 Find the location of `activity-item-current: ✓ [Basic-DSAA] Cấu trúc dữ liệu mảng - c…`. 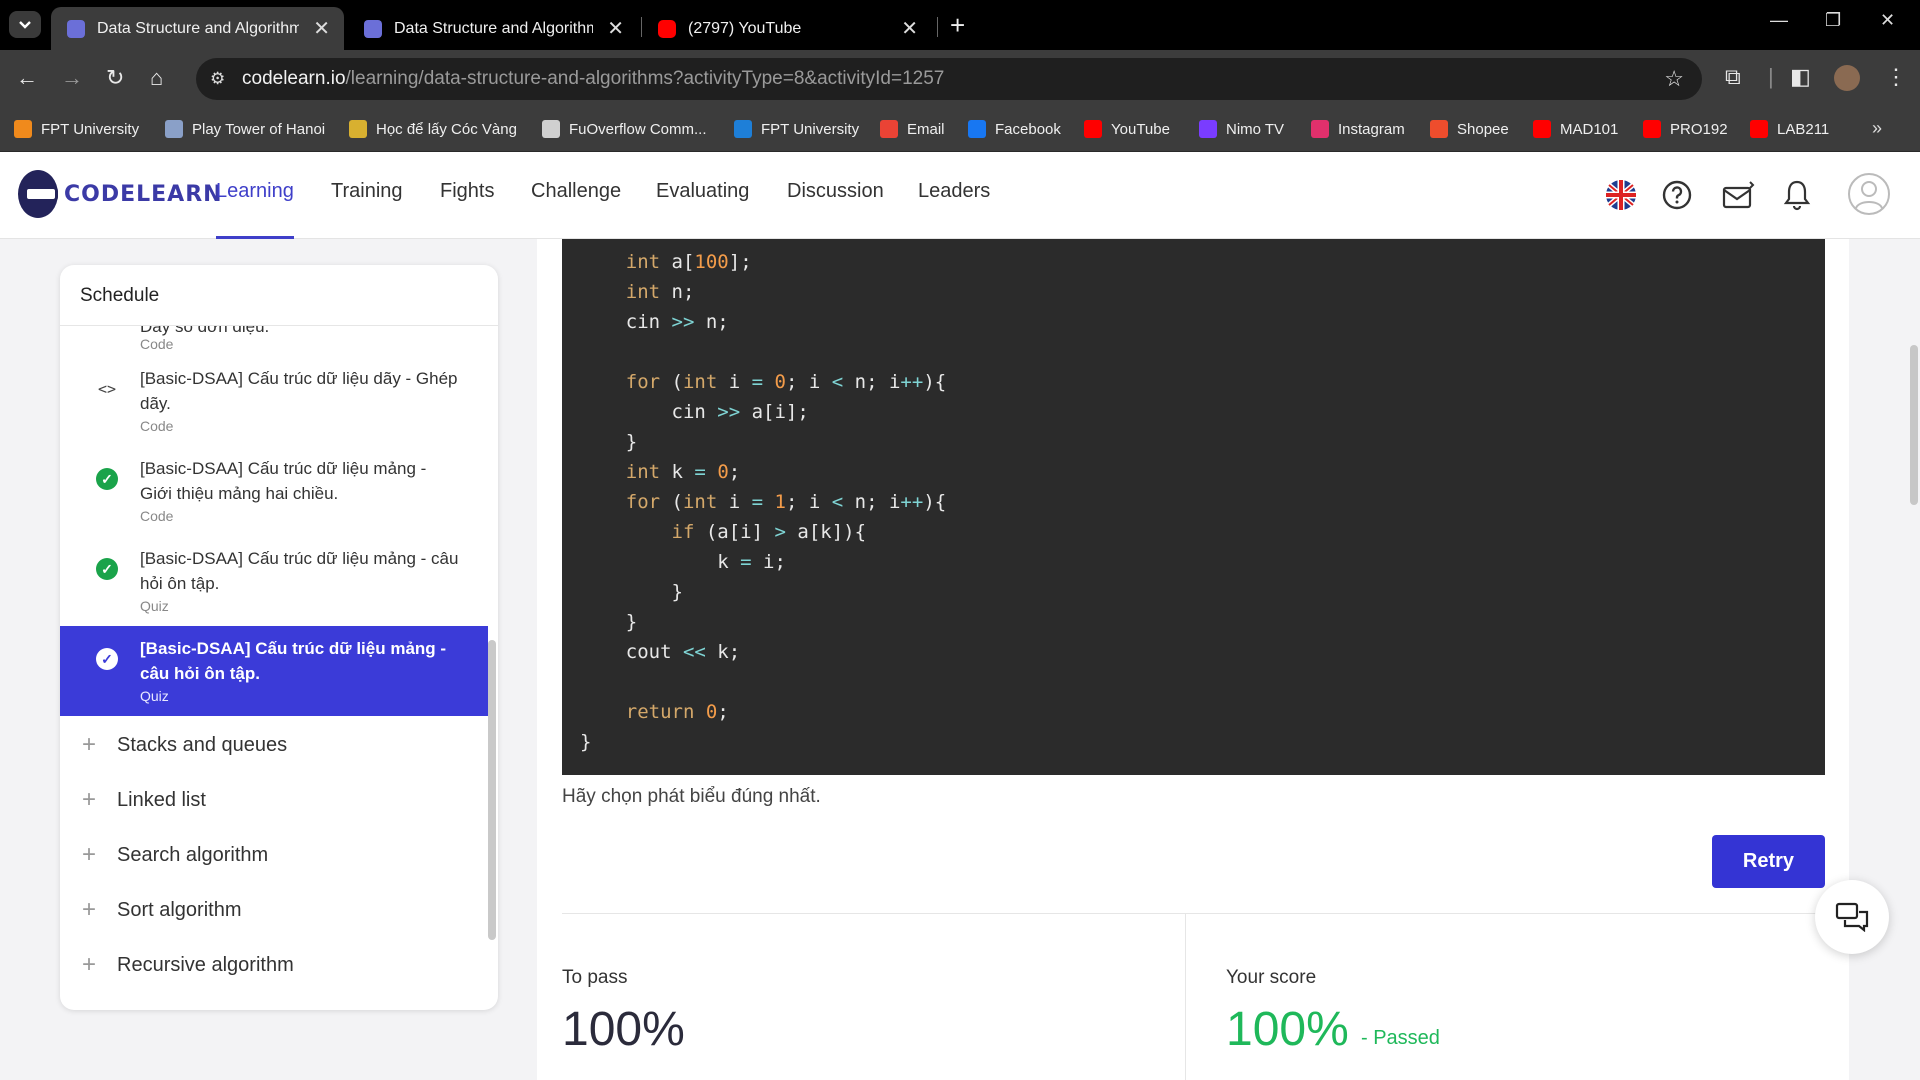

activity-item-current: ✓ [Basic-DSAA] Cấu trúc dữ liệu mảng - c… is located at coordinates (274, 671).